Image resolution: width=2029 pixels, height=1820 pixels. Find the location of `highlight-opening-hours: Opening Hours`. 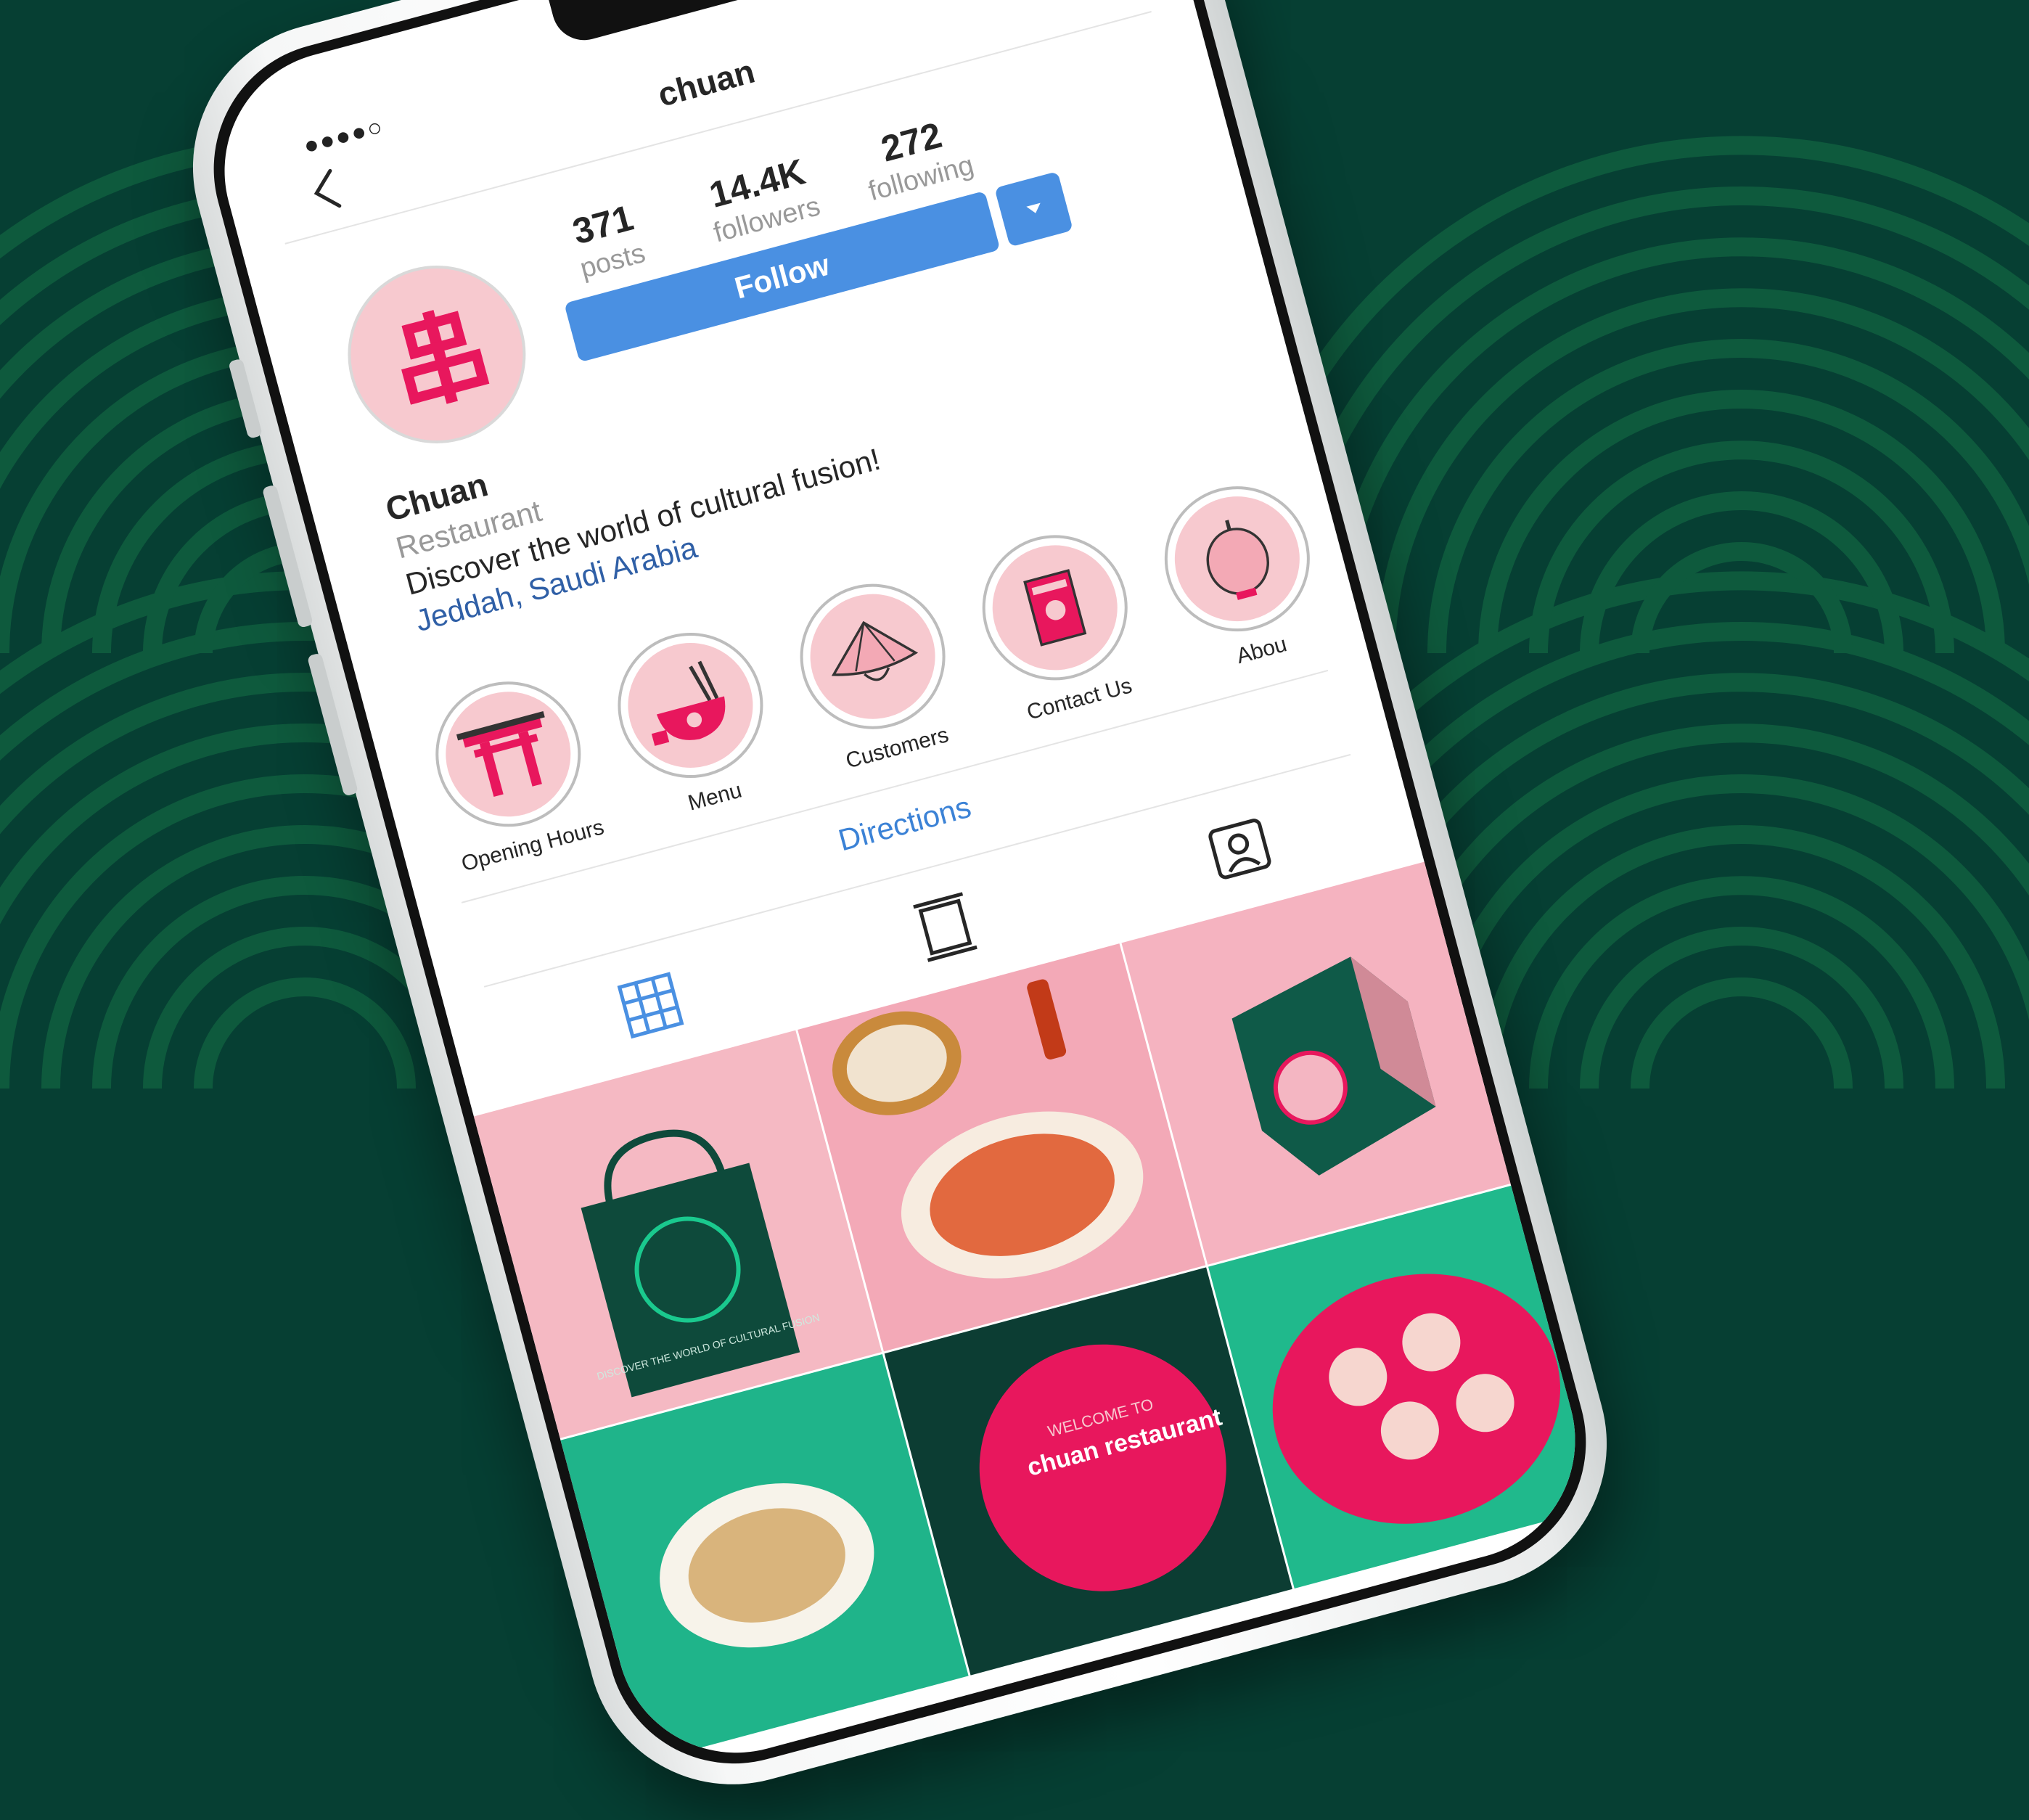

highlight-opening-hours: Opening Hours is located at coordinates (513, 771).